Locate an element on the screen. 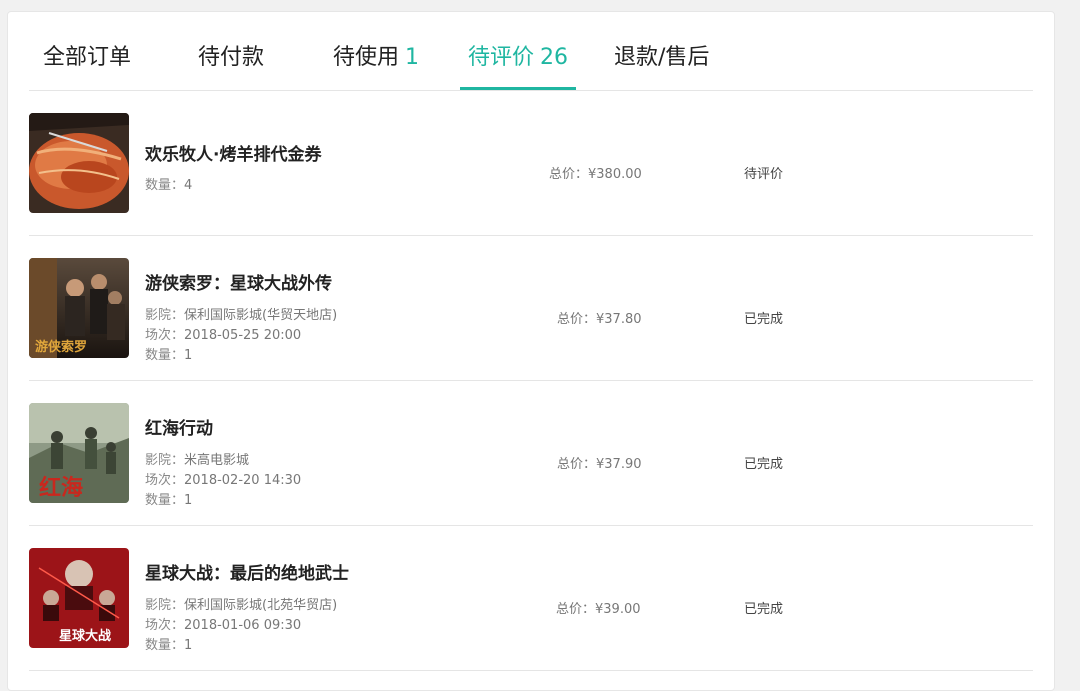 Image resolution: width=1080 pixels, height=691 pixels. order-cinema: 影院：保利国际影城(北苑华贸店) is located at coordinates (241, 606).